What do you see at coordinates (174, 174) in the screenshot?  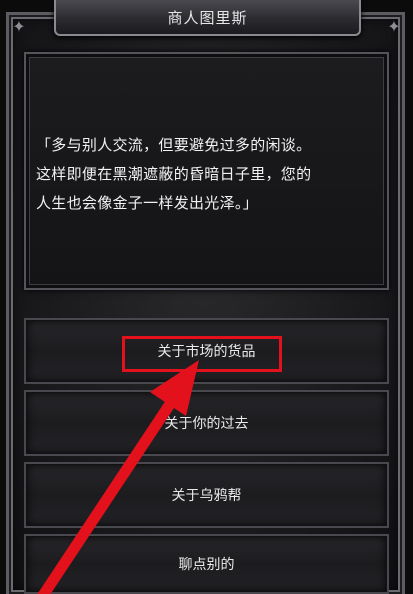 I see `dialogue-line: 这样即便在黑潮遮蔽的昏暗日子里，您的` at bounding box center [174, 174].